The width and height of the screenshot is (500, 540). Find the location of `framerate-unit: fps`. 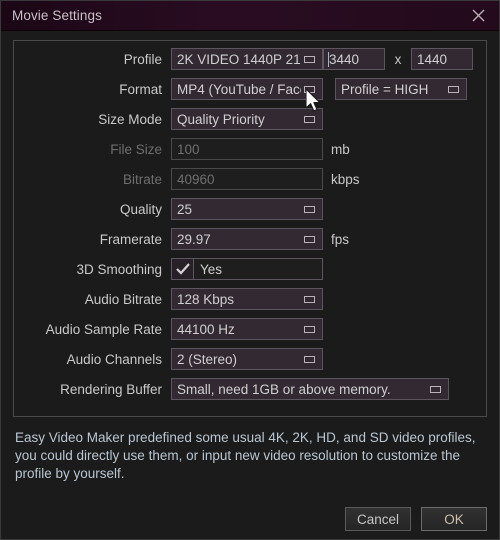

framerate-unit: fps is located at coordinates (340, 239).